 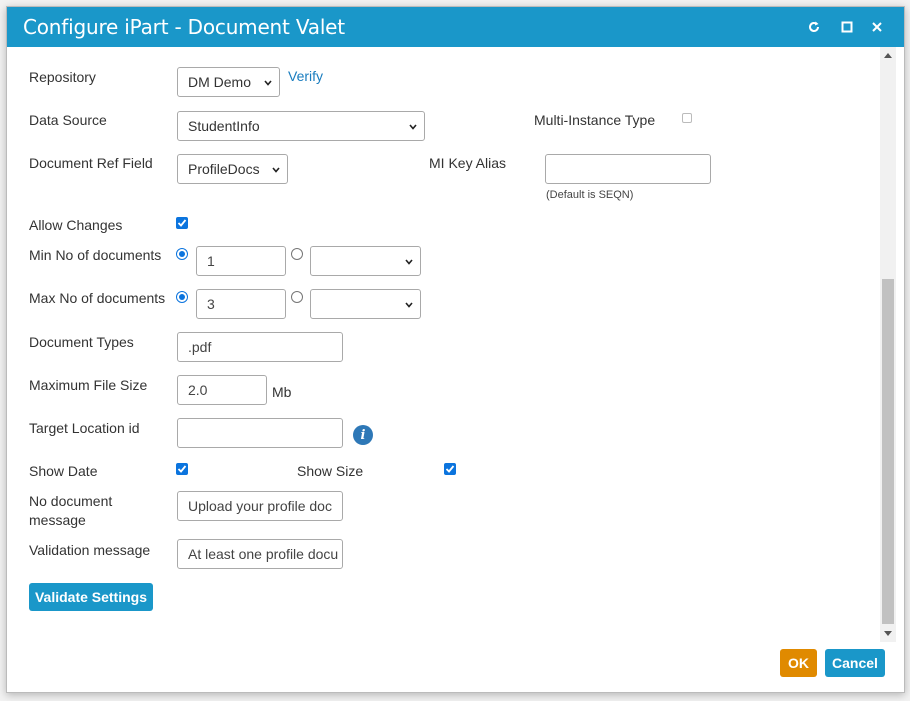 What do you see at coordinates (91, 597) in the screenshot?
I see `validate-settings-button: Validate Settings` at bounding box center [91, 597].